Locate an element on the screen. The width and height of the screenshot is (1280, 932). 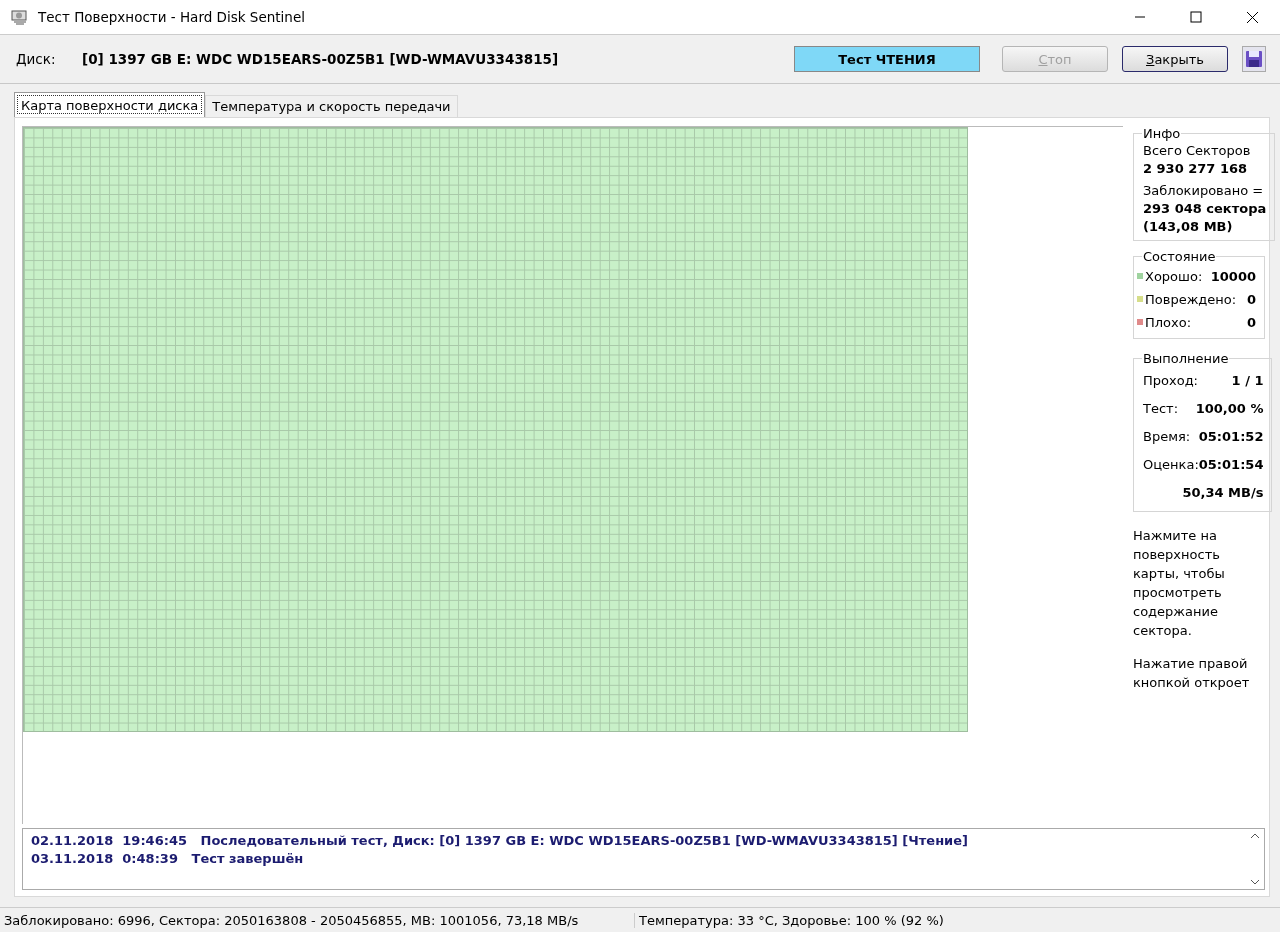
log-entry: 03.11.2018 0:48:39 Тест завершён is located at coordinates (168, 859).